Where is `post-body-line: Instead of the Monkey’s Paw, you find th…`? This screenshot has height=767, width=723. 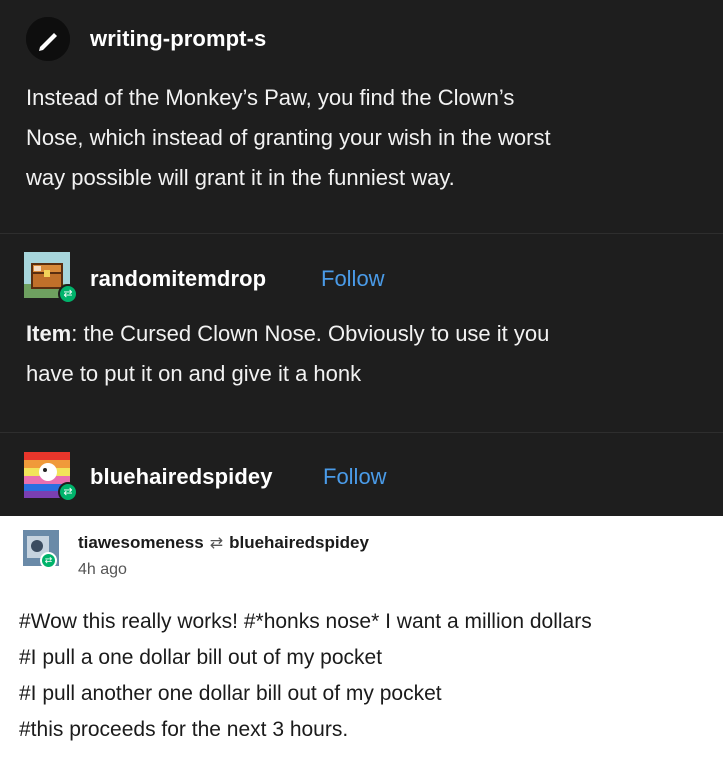 post-body-line: Instead of the Monkey’s Paw, you find th… is located at coordinates (270, 97).